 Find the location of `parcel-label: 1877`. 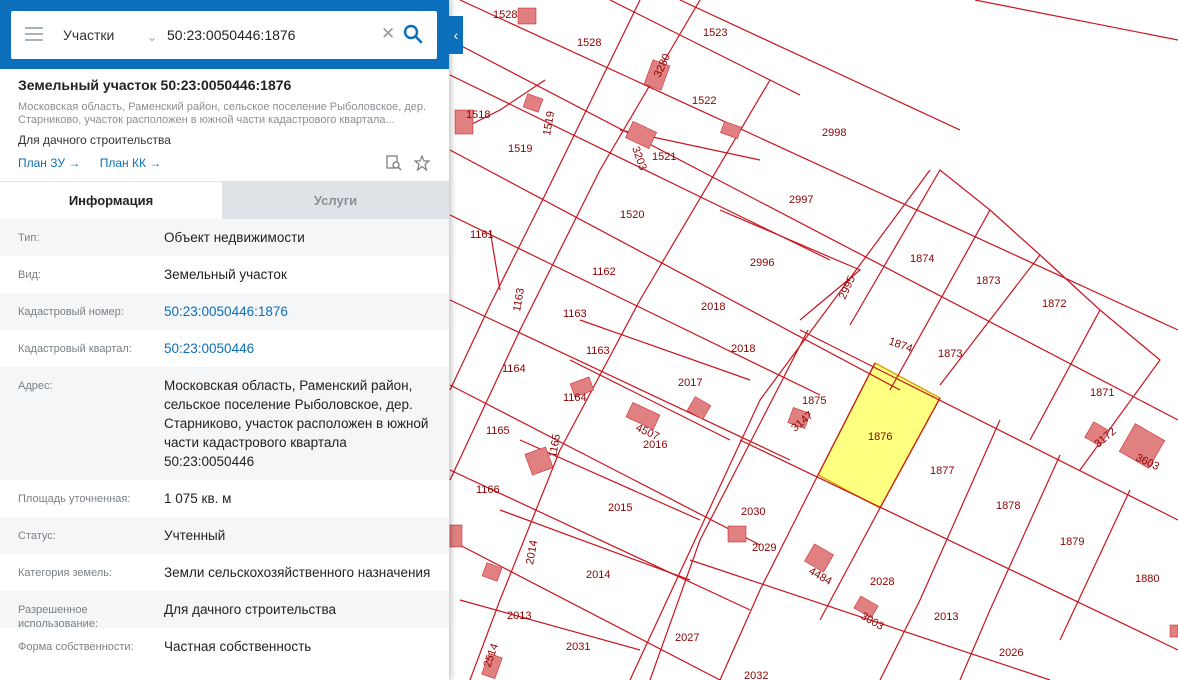

parcel-label: 1877 is located at coordinates (942, 471).